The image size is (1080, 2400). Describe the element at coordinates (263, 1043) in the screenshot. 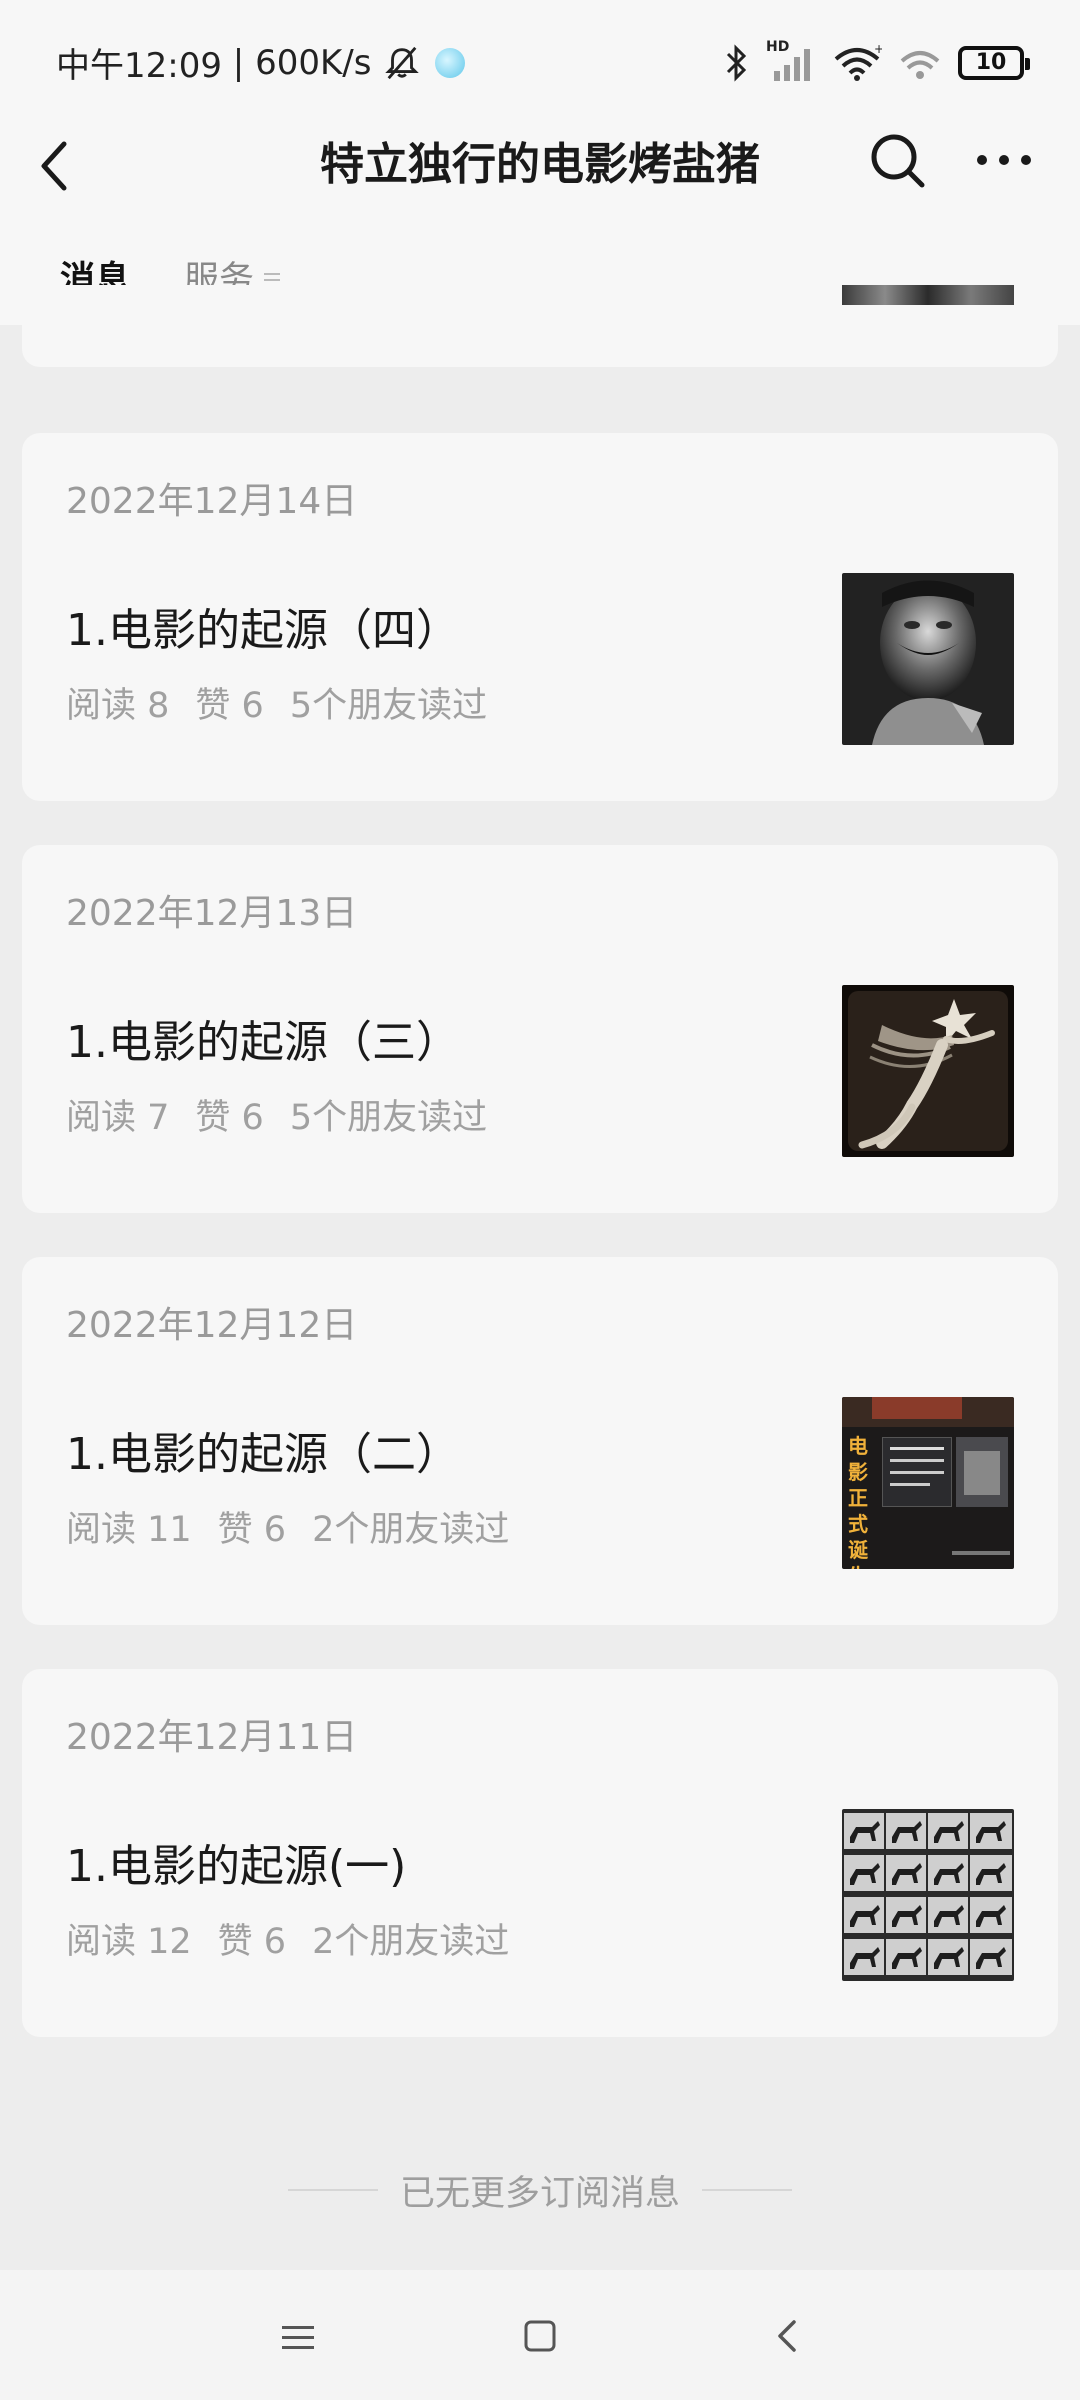

I see `article-title: 1.电影的起源（三）` at that location.